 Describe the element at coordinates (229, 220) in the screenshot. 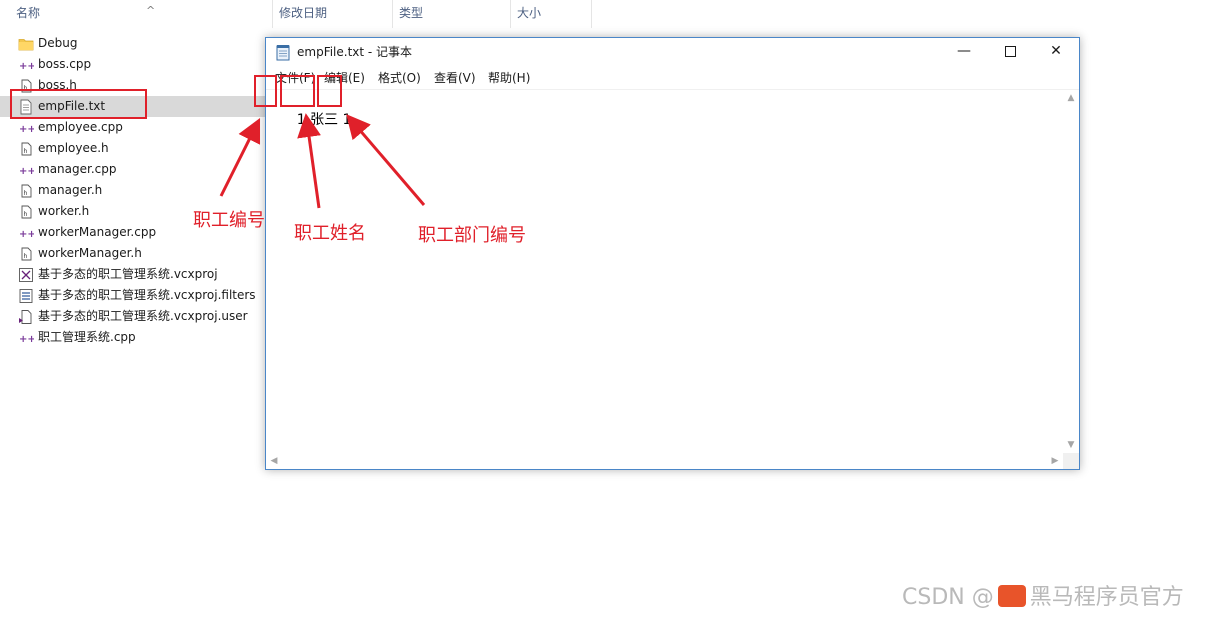

I see `label-employee-id: 职工编号` at that location.